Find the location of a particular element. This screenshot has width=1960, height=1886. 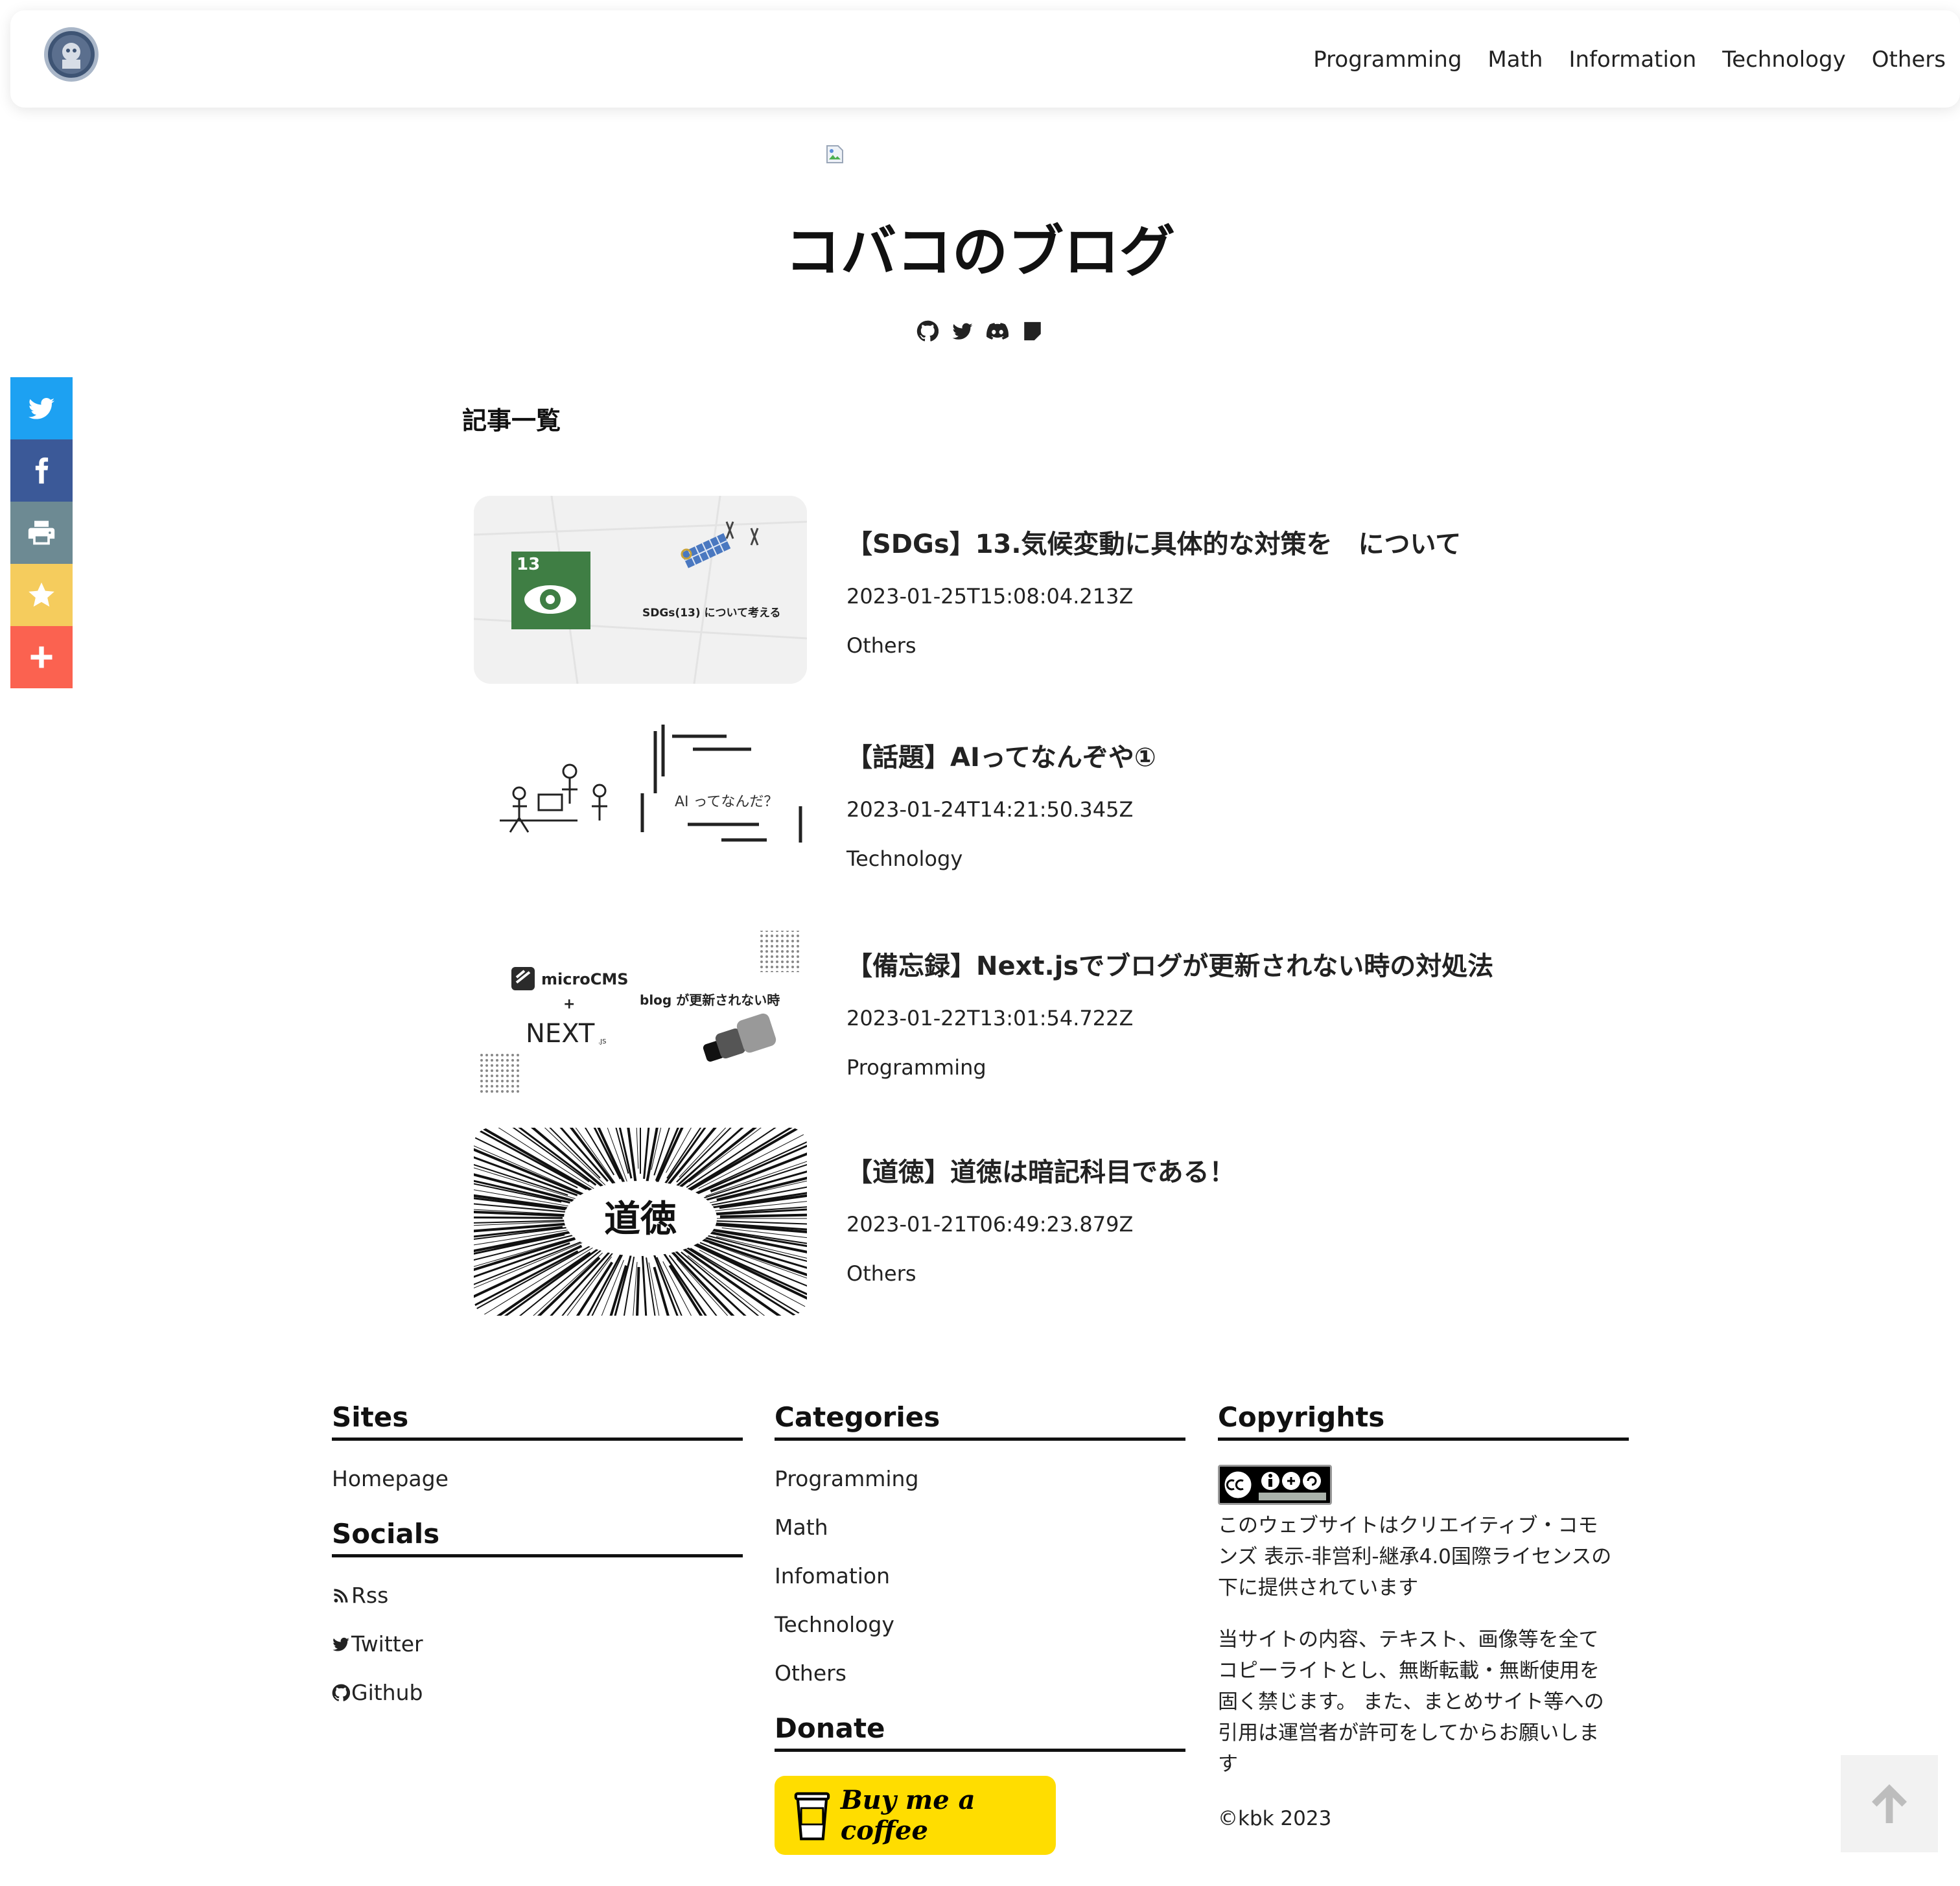

notice-line: 引用は運営者が許可をしてからお願いしま is located at coordinates (1409, 1733).